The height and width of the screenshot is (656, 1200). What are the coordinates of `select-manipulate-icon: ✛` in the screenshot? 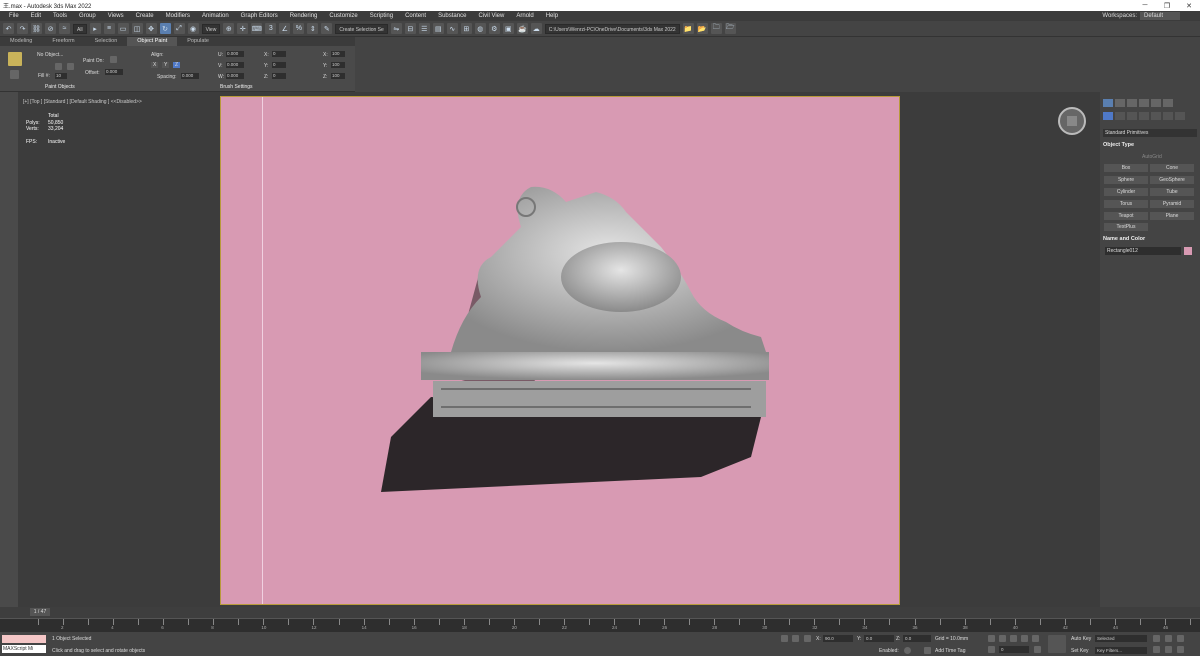 It's located at (243, 28).